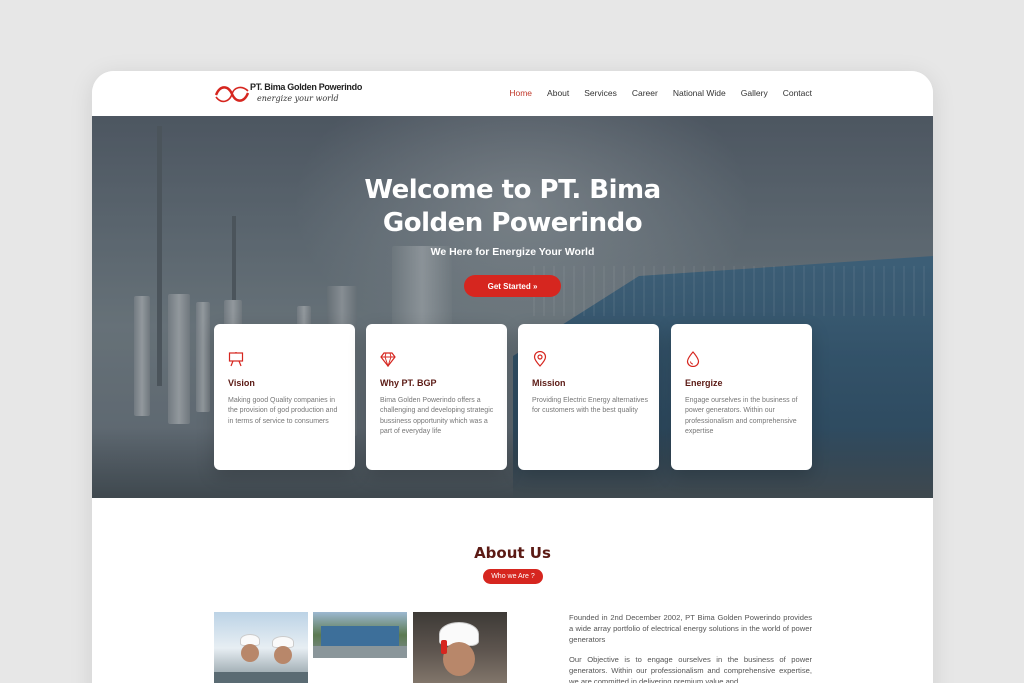  Describe the element at coordinates (298, 98) in the screenshot. I see `logo-tagline: energize your world` at that location.